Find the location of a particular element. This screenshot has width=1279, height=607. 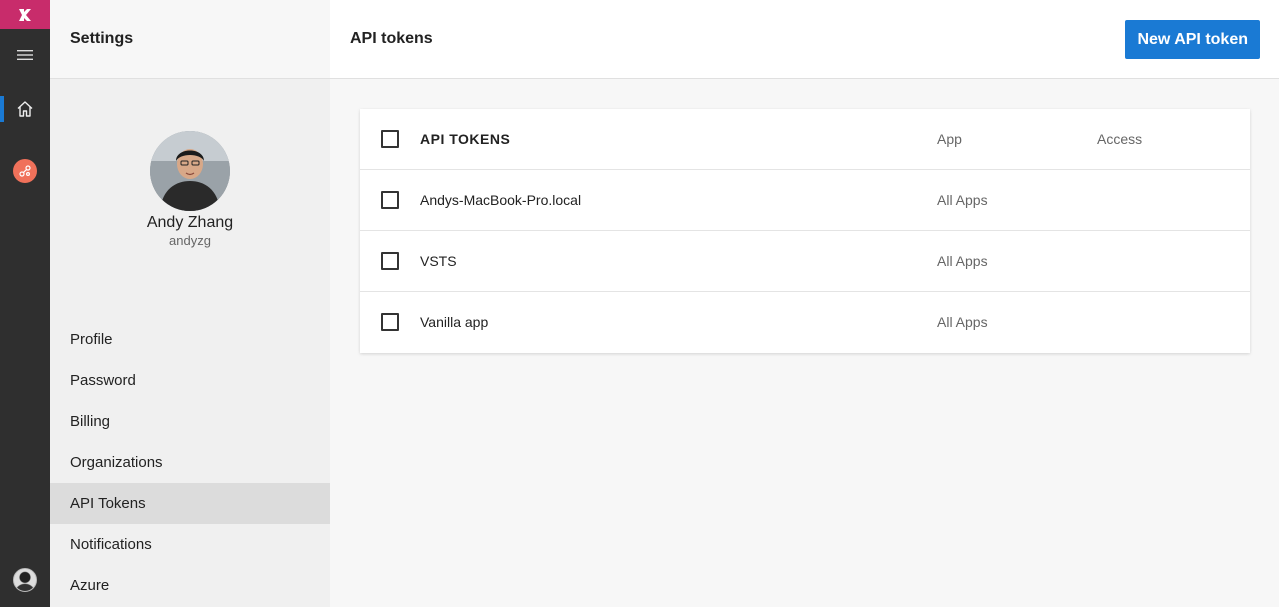

sidebar-item-azure: Azure is located at coordinates (190, 585).